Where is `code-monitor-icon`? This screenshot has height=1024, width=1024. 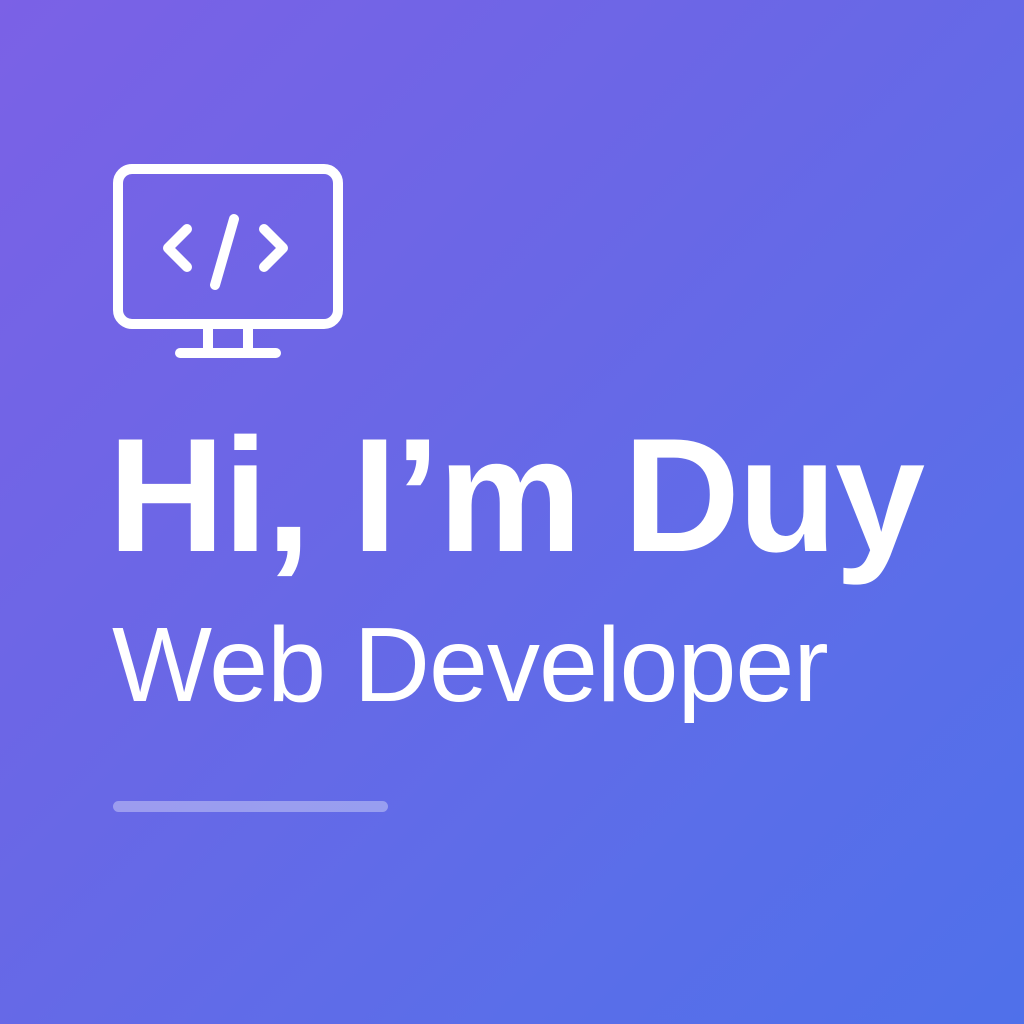
code-monitor-icon is located at coordinates (228, 261).